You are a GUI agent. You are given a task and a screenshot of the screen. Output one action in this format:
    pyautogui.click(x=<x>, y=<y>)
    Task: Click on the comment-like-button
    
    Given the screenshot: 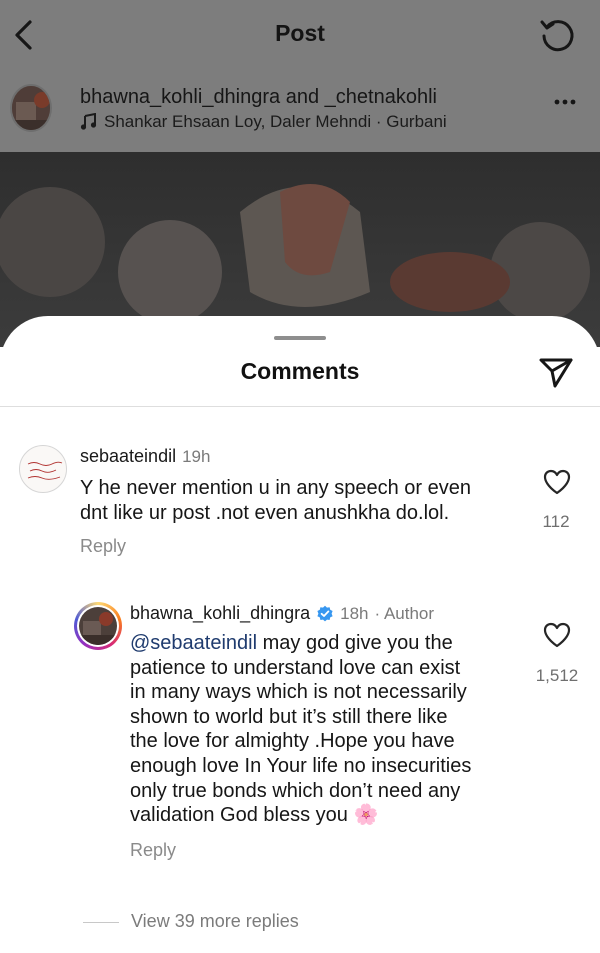 What is the action you would take?
    pyautogui.click(x=557, y=482)
    